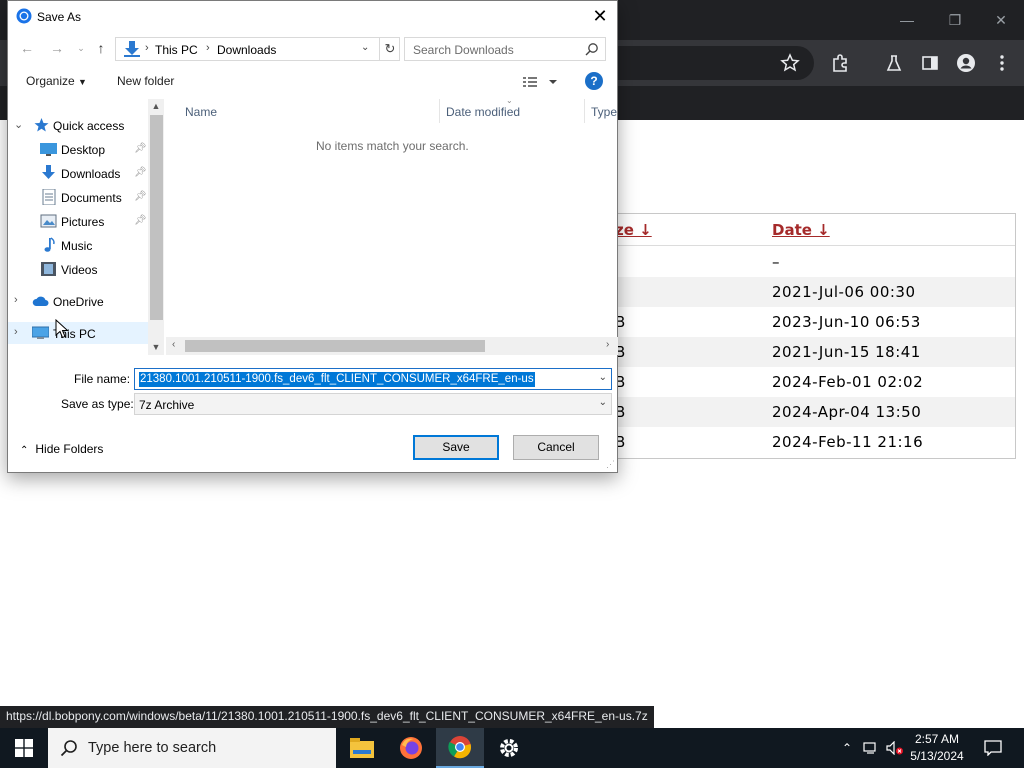 The width and height of the screenshot is (1024, 768). I want to click on chrome-icon, so click(460, 748).